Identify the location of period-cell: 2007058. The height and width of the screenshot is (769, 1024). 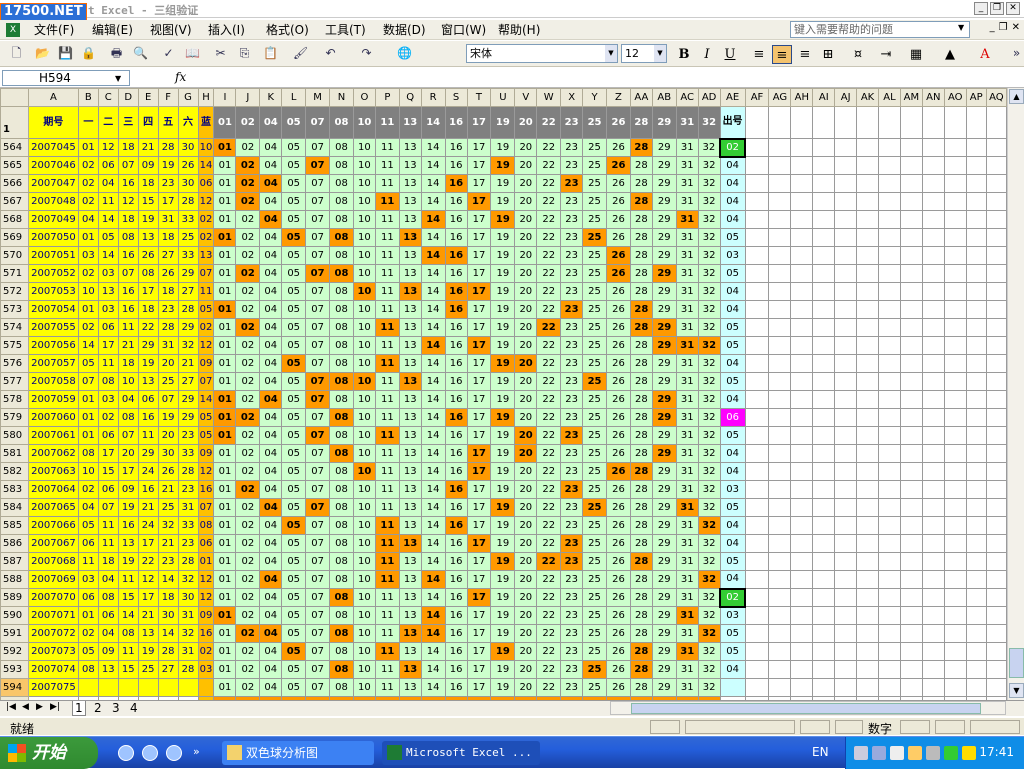
(53, 381).